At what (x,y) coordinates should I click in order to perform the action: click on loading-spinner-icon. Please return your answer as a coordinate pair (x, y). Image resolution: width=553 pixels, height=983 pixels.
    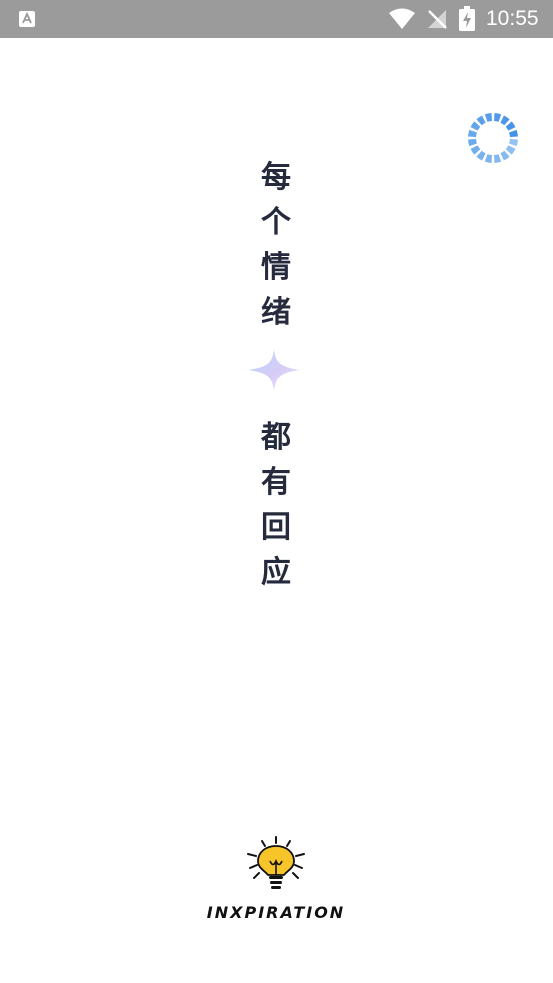
    Looking at the image, I should click on (493, 138).